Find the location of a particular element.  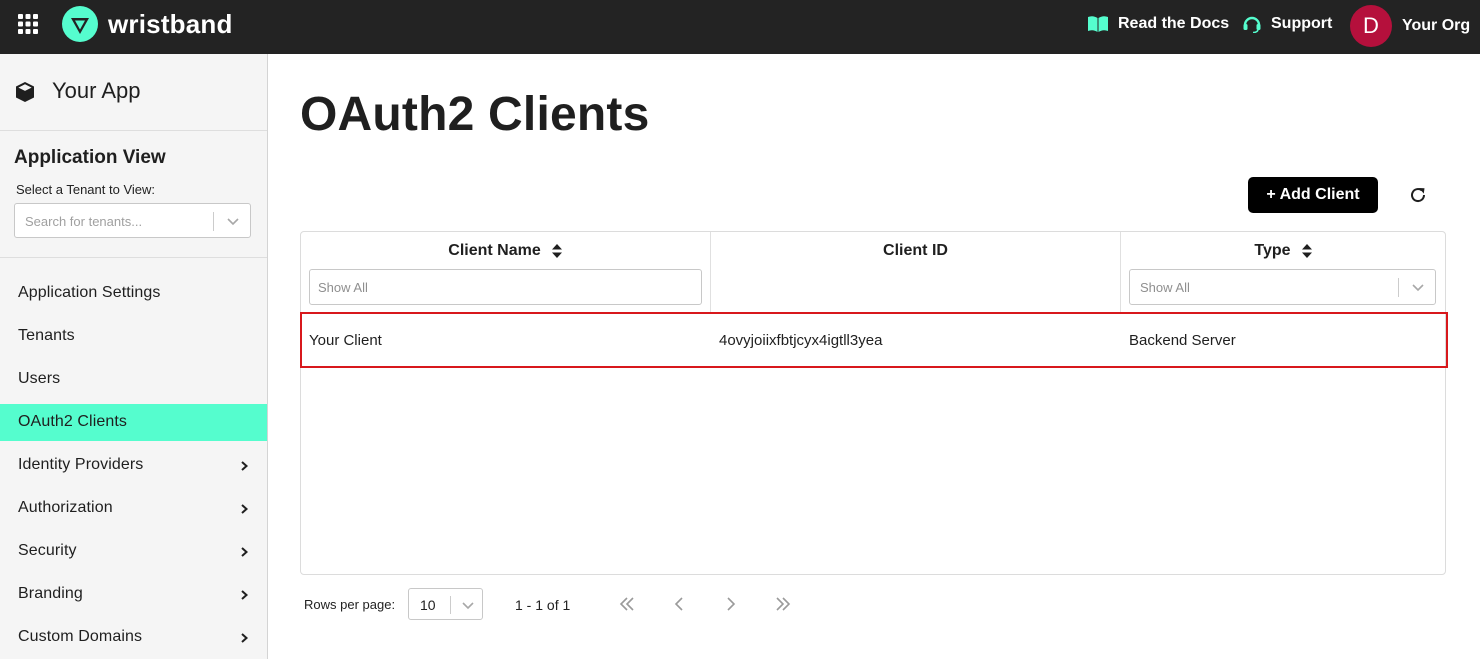

sidebar-item-authorization: Authorization is located at coordinates (133, 508).